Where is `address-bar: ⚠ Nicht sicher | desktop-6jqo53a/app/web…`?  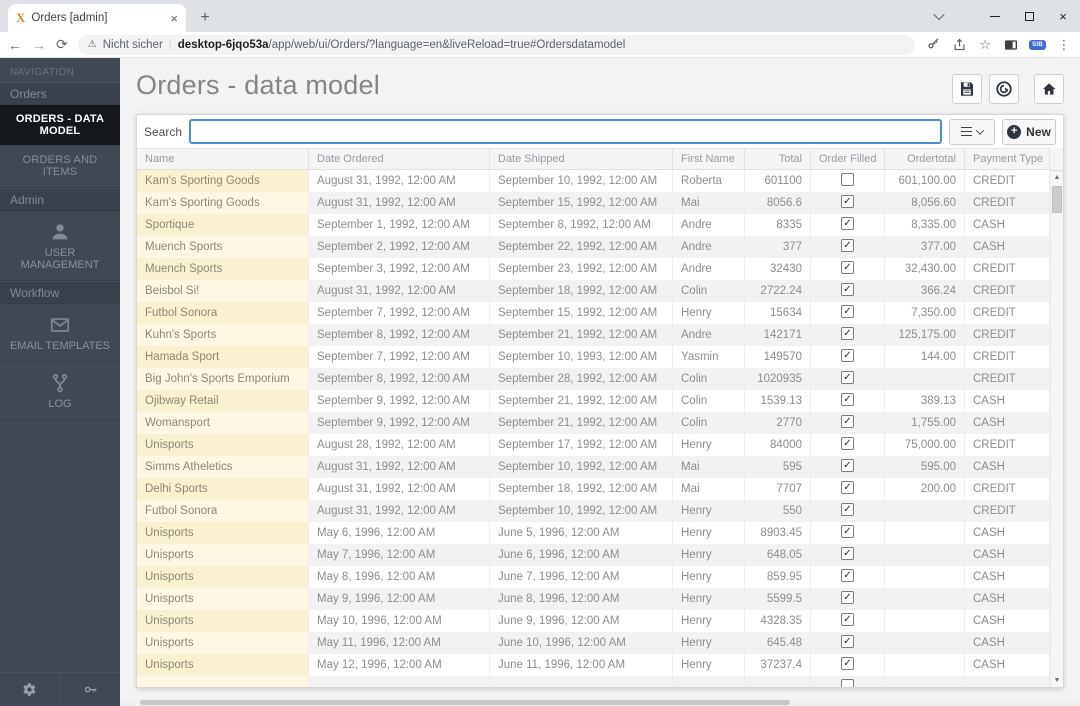
address-bar: ⚠ Nicht sicher | desktop-6jqo53a/app/web… is located at coordinates (496, 44).